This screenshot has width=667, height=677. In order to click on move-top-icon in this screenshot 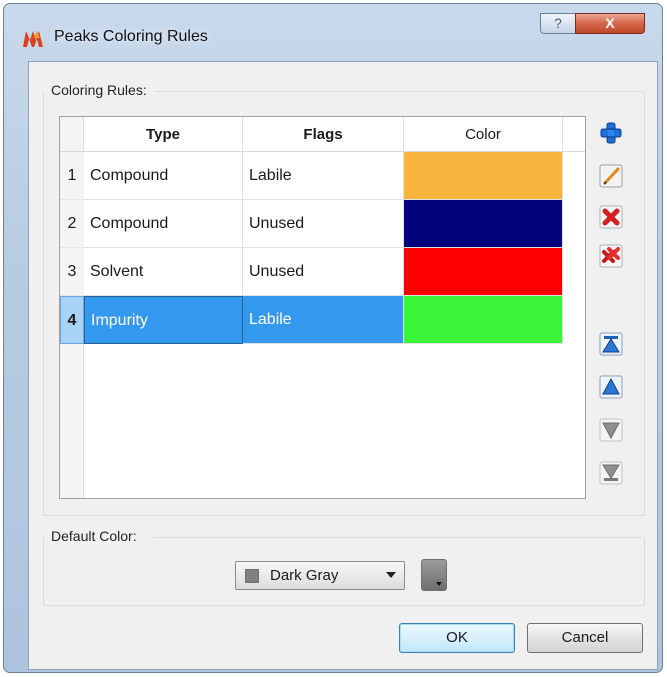, I will do `click(611, 344)`.